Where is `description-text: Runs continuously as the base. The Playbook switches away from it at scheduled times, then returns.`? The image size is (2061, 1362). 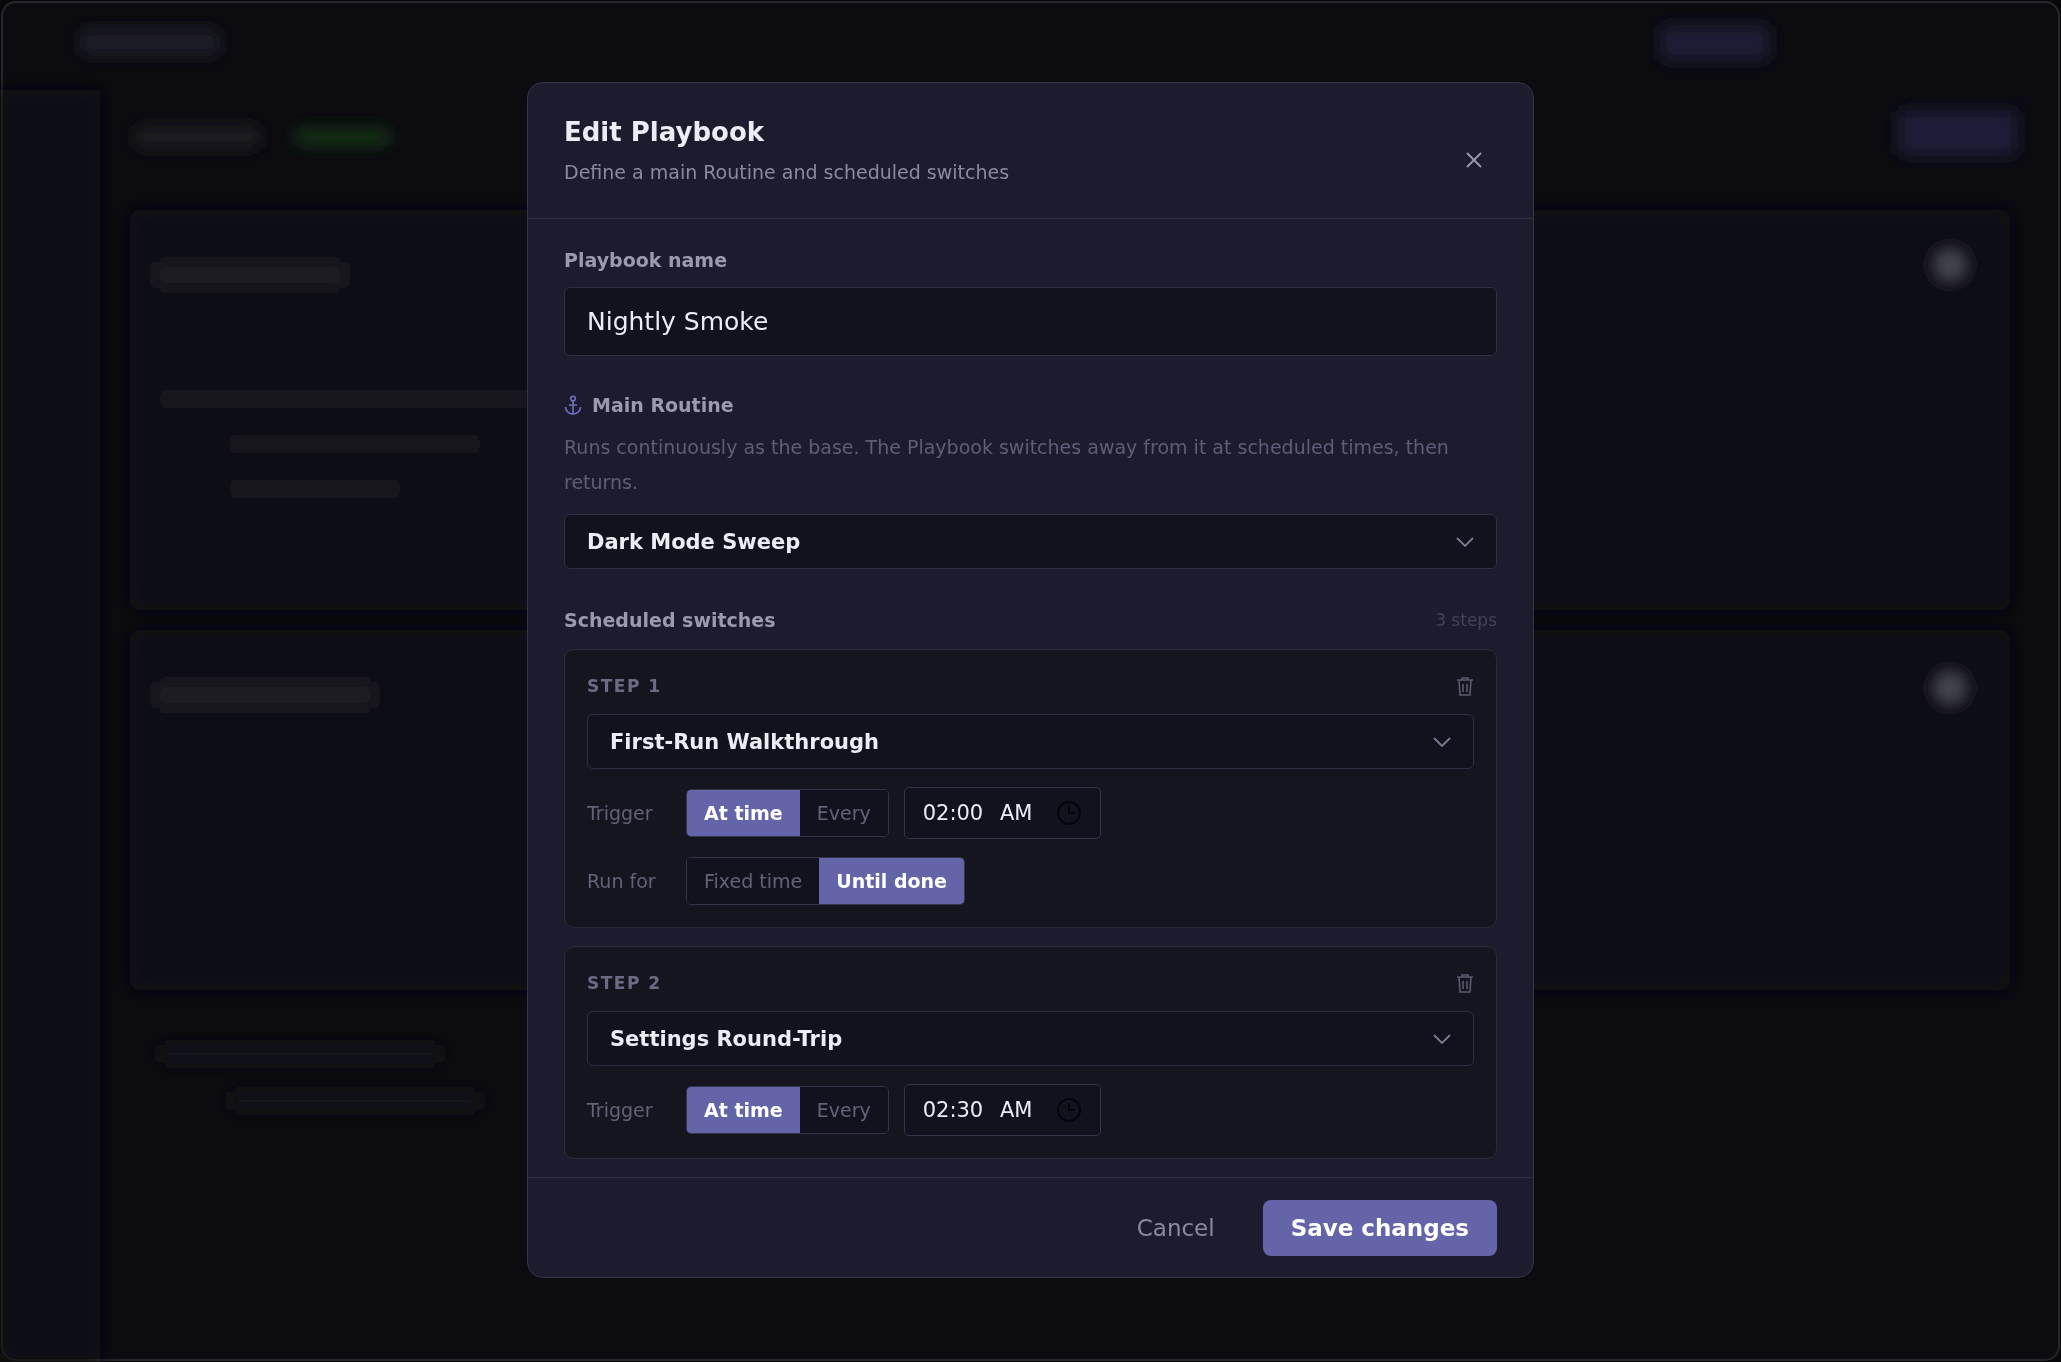 description-text: Runs continuously as the base. The Playbook switches away from it at scheduled times, then returns. is located at coordinates (1007, 465).